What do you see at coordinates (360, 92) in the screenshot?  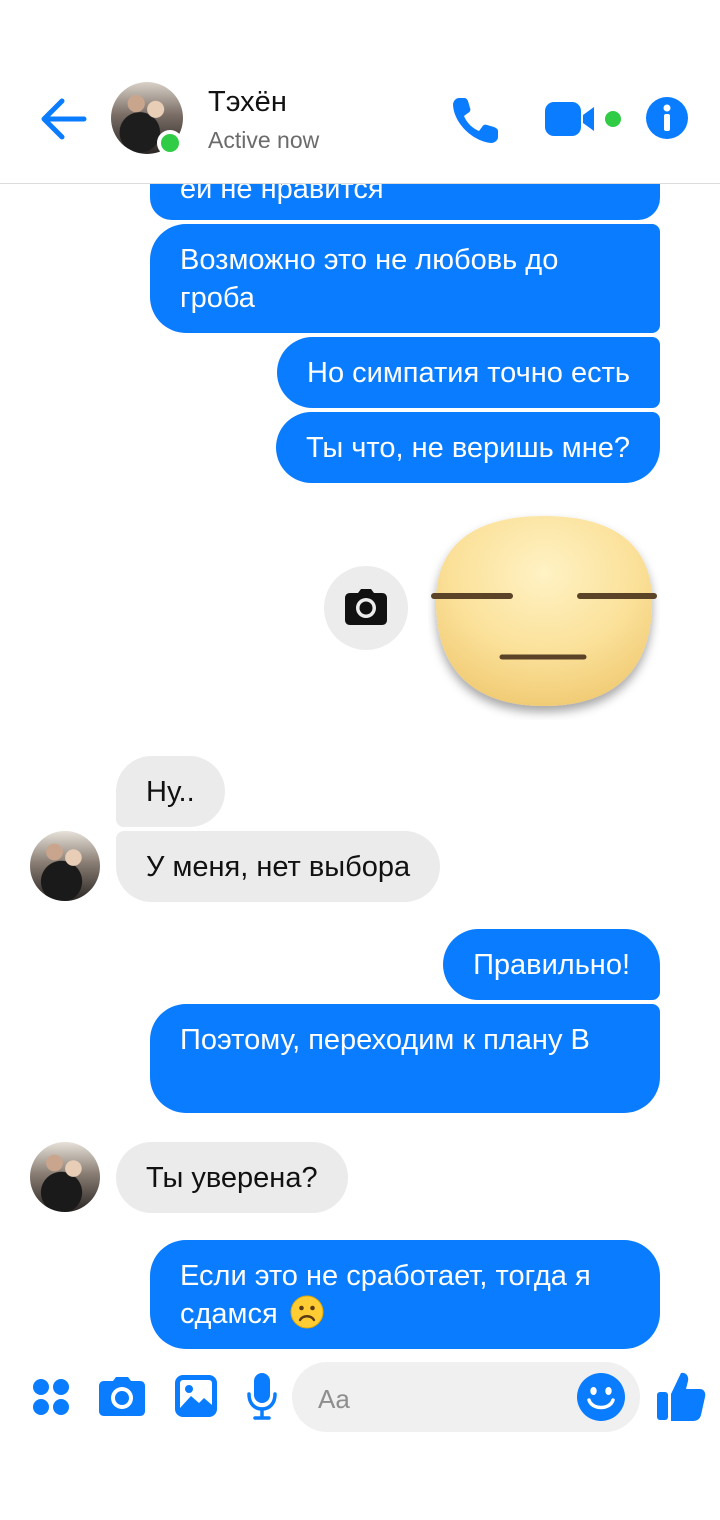 I see `chat-header: Тэхён Active now` at bounding box center [360, 92].